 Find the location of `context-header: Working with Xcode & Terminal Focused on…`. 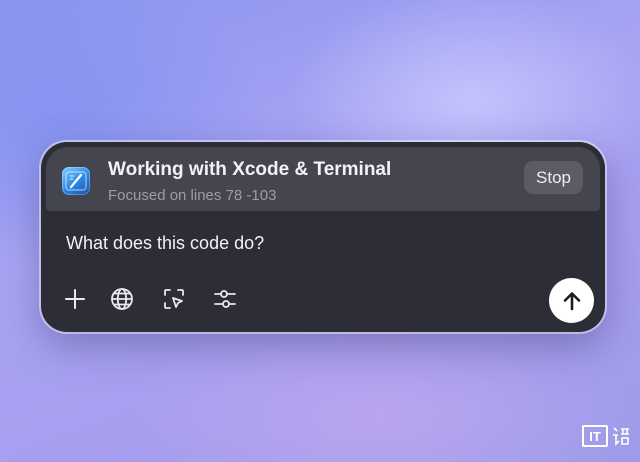

context-header: Working with Xcode & Terminal Focused on… is located at coordinates (323, 179).